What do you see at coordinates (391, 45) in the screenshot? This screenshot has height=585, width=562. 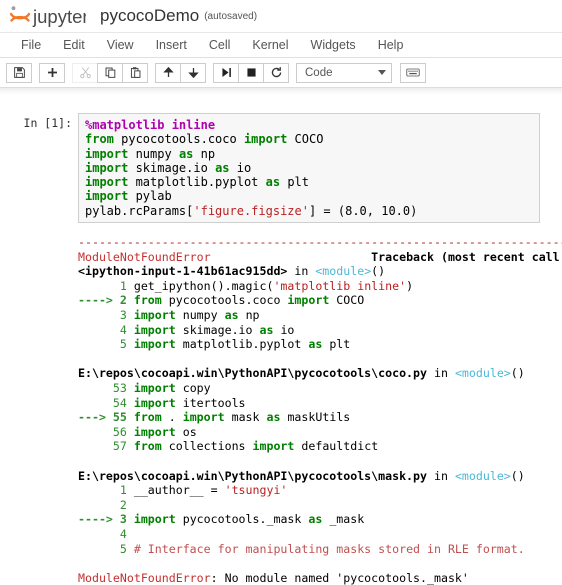 I see `menu-help: Help` at bounding box center [391, 45].